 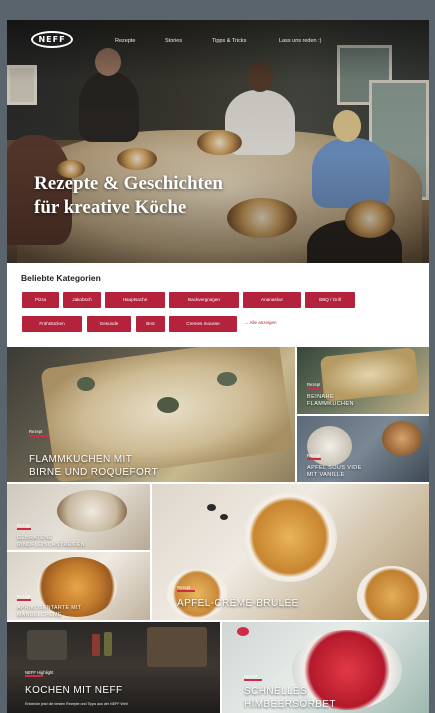 What do you see at coordinates (276, 691) in the screenshot?
I see `tile-title: Schnelles` at bounding box center [276, 691].